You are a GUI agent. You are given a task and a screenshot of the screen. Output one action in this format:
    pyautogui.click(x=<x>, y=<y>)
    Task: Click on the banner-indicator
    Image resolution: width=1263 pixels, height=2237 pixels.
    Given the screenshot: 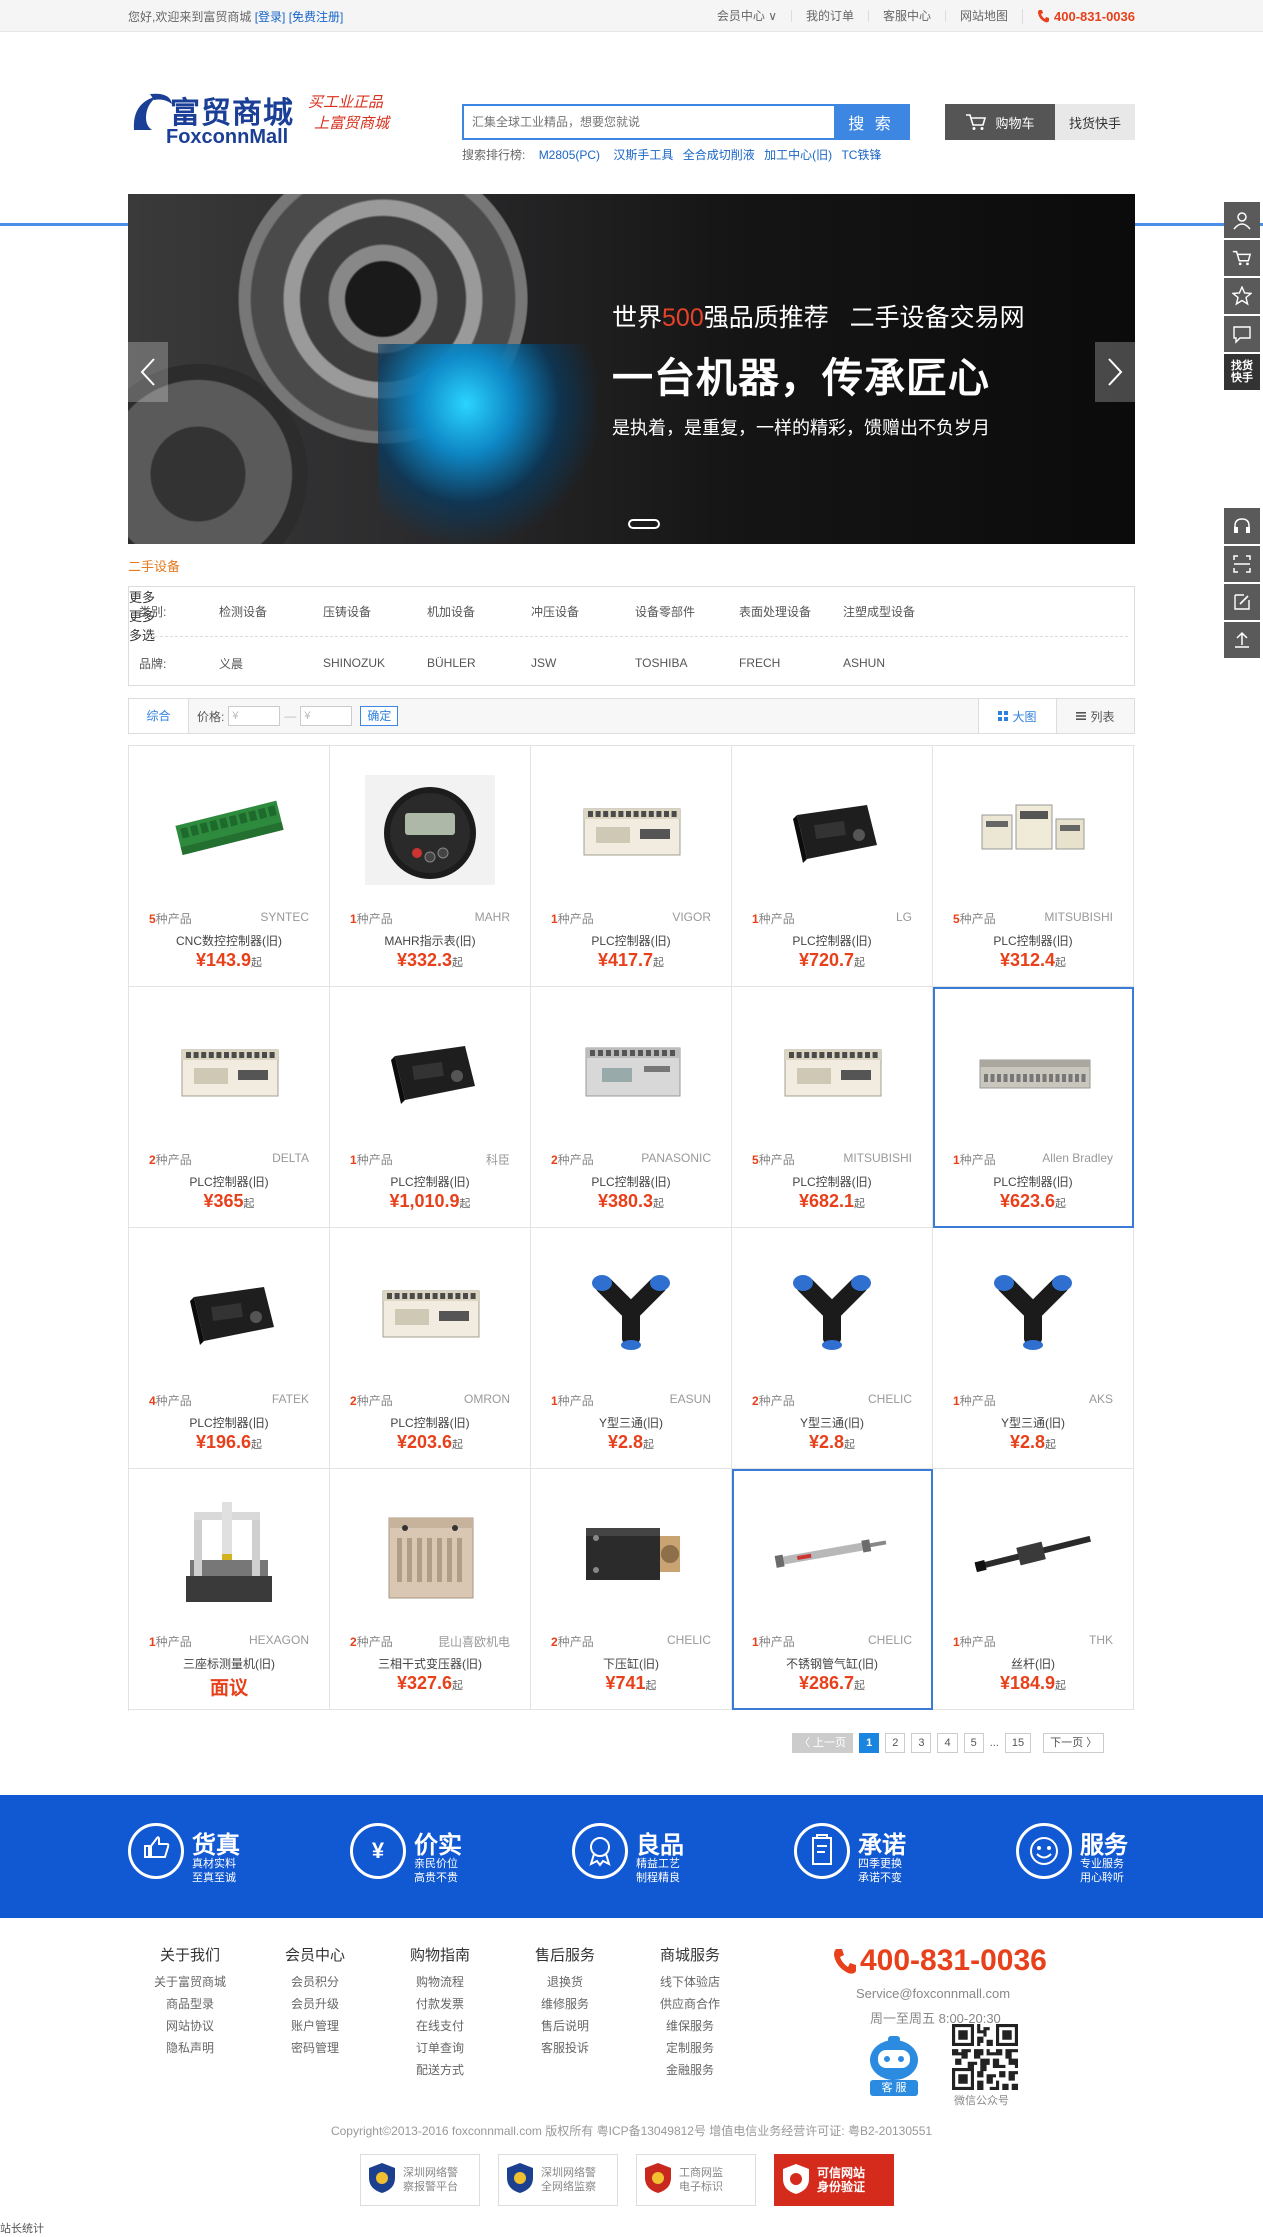 What is the action you would take?
    pyautogui.click(x=644, y=524)
    